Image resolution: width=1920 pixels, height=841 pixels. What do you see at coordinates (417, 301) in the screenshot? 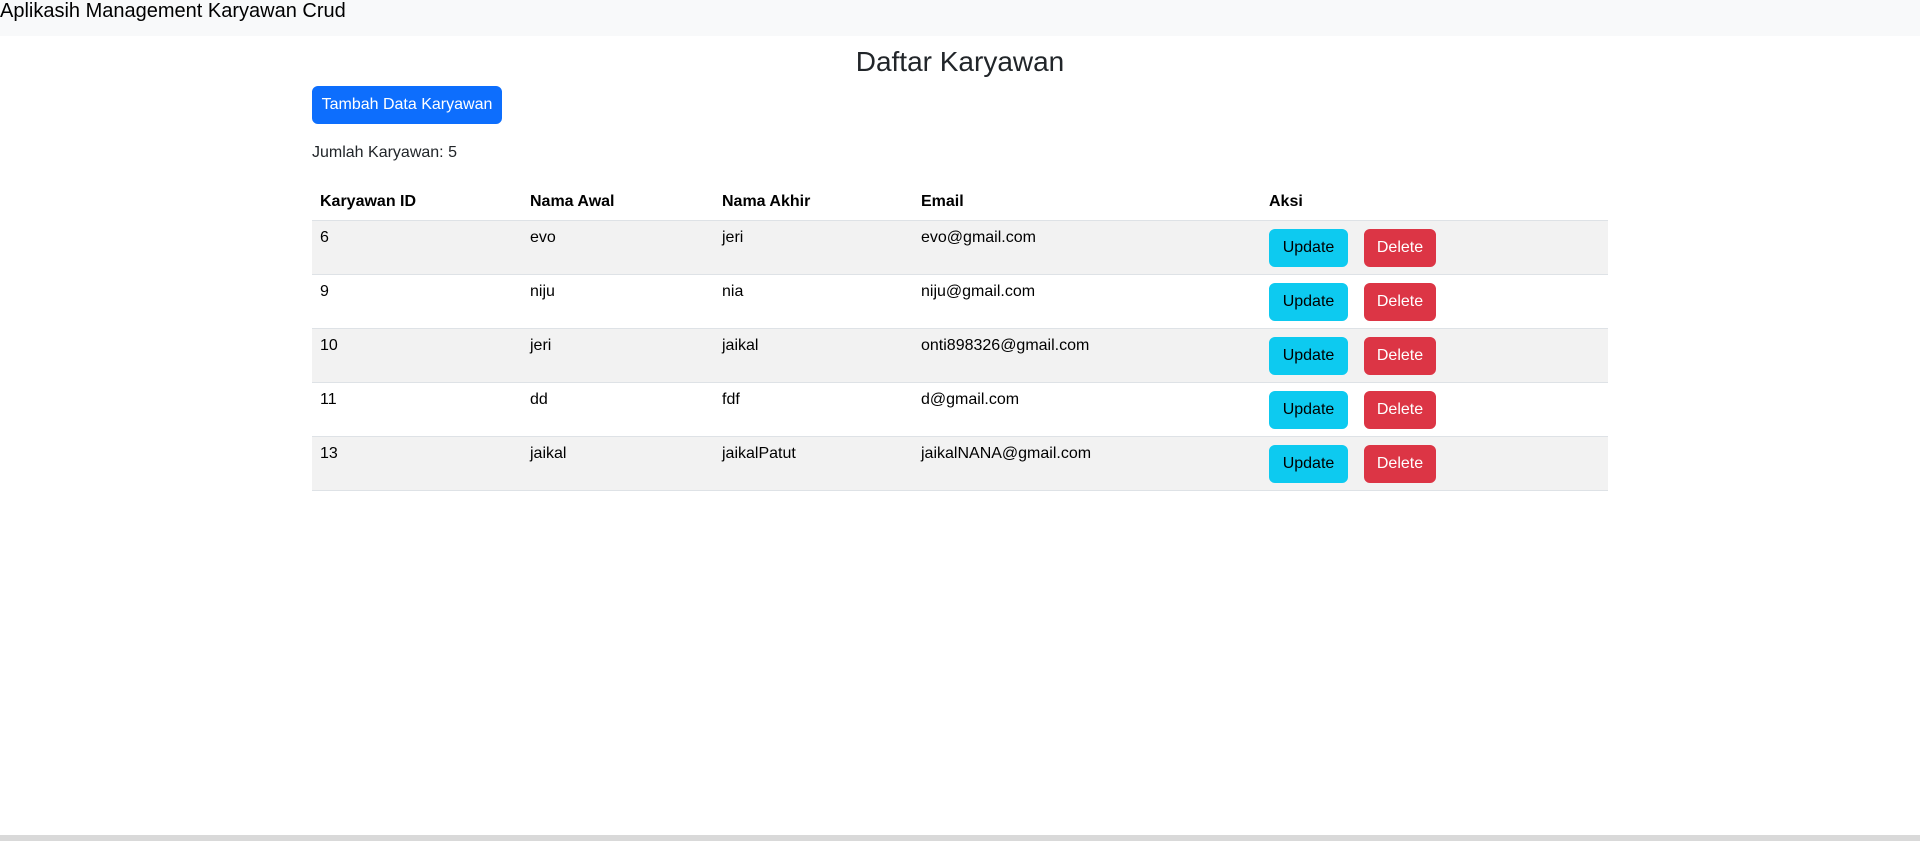
I see `cell-id: 9` at bounding box center [417, 301].